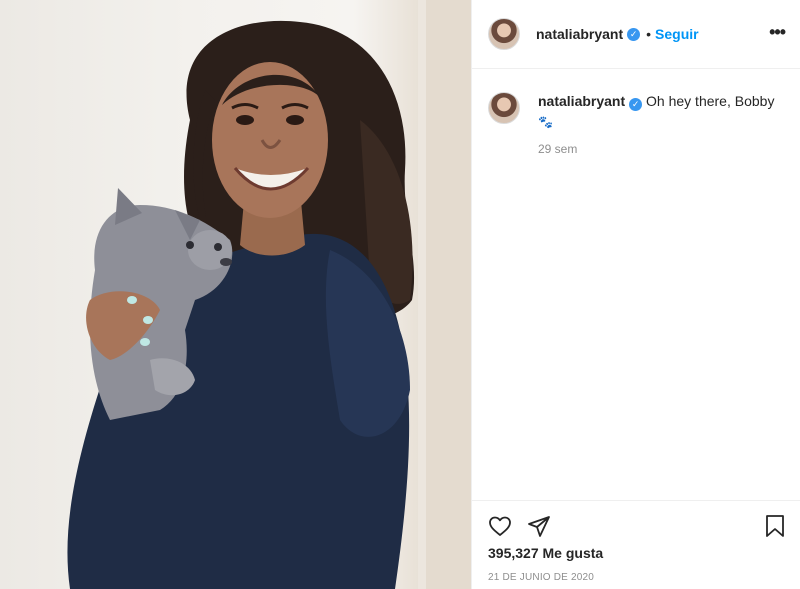 The image size is (800, 589). What do you see at coordinates (636, 500) in the screenshot?
I see `actions-divider` at bounding box center [636, 500].